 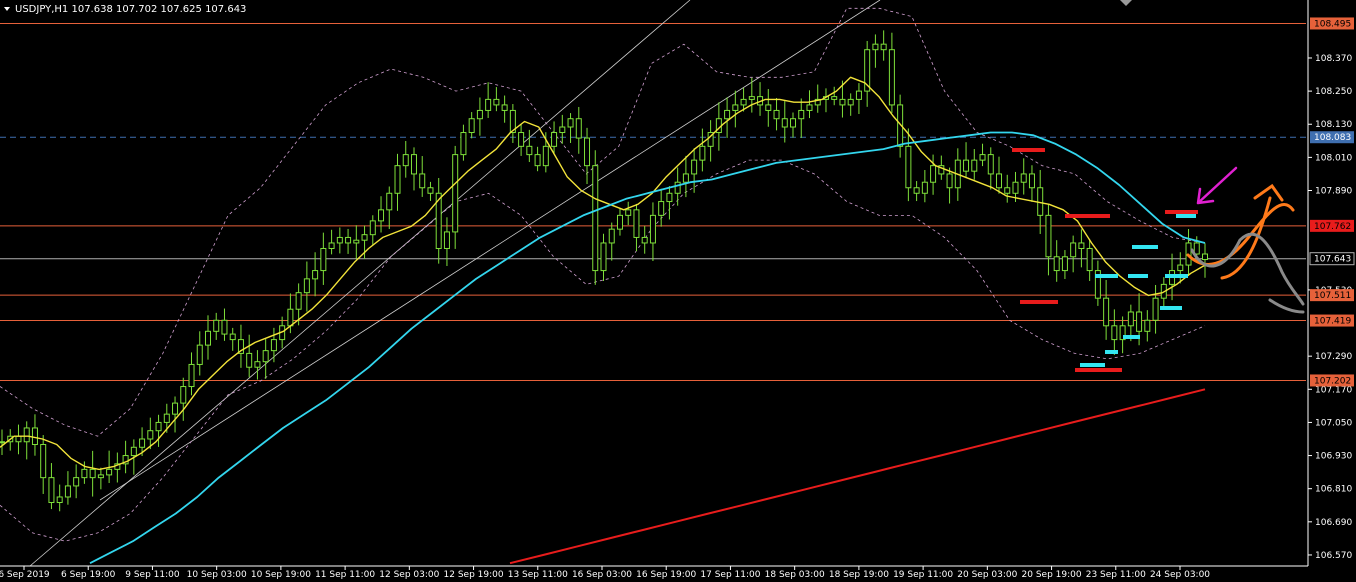 I want to click on time-tick-label: 11 Sep 11:00, so click(x=345, y=575).